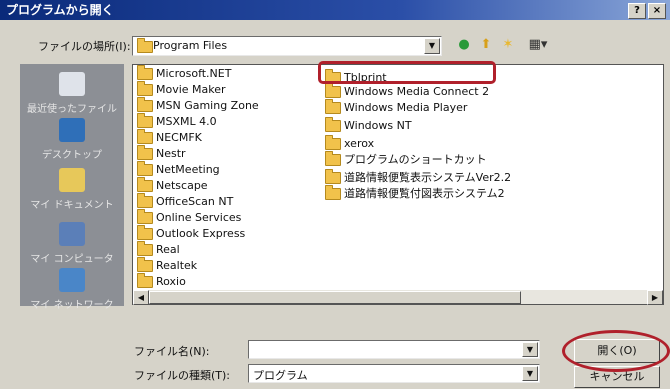 This screenshot has height=389, width=670. Describe the element at coordinates (178, 169) in the screenshot. I see `list-item: NetMeeting` at that location.